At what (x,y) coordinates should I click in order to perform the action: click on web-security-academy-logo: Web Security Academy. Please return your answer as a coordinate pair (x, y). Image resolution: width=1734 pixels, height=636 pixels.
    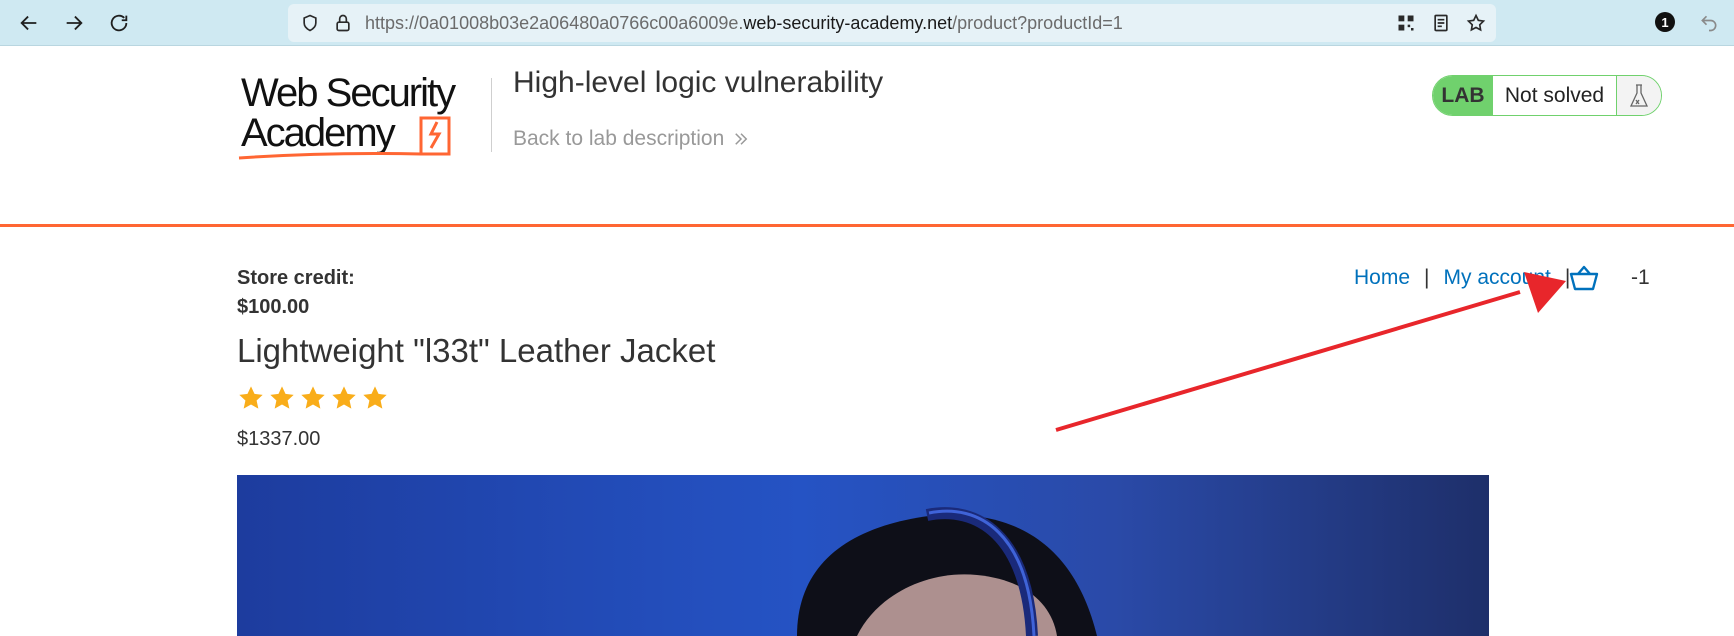
    Looking at the image, I should click on (362, 117).